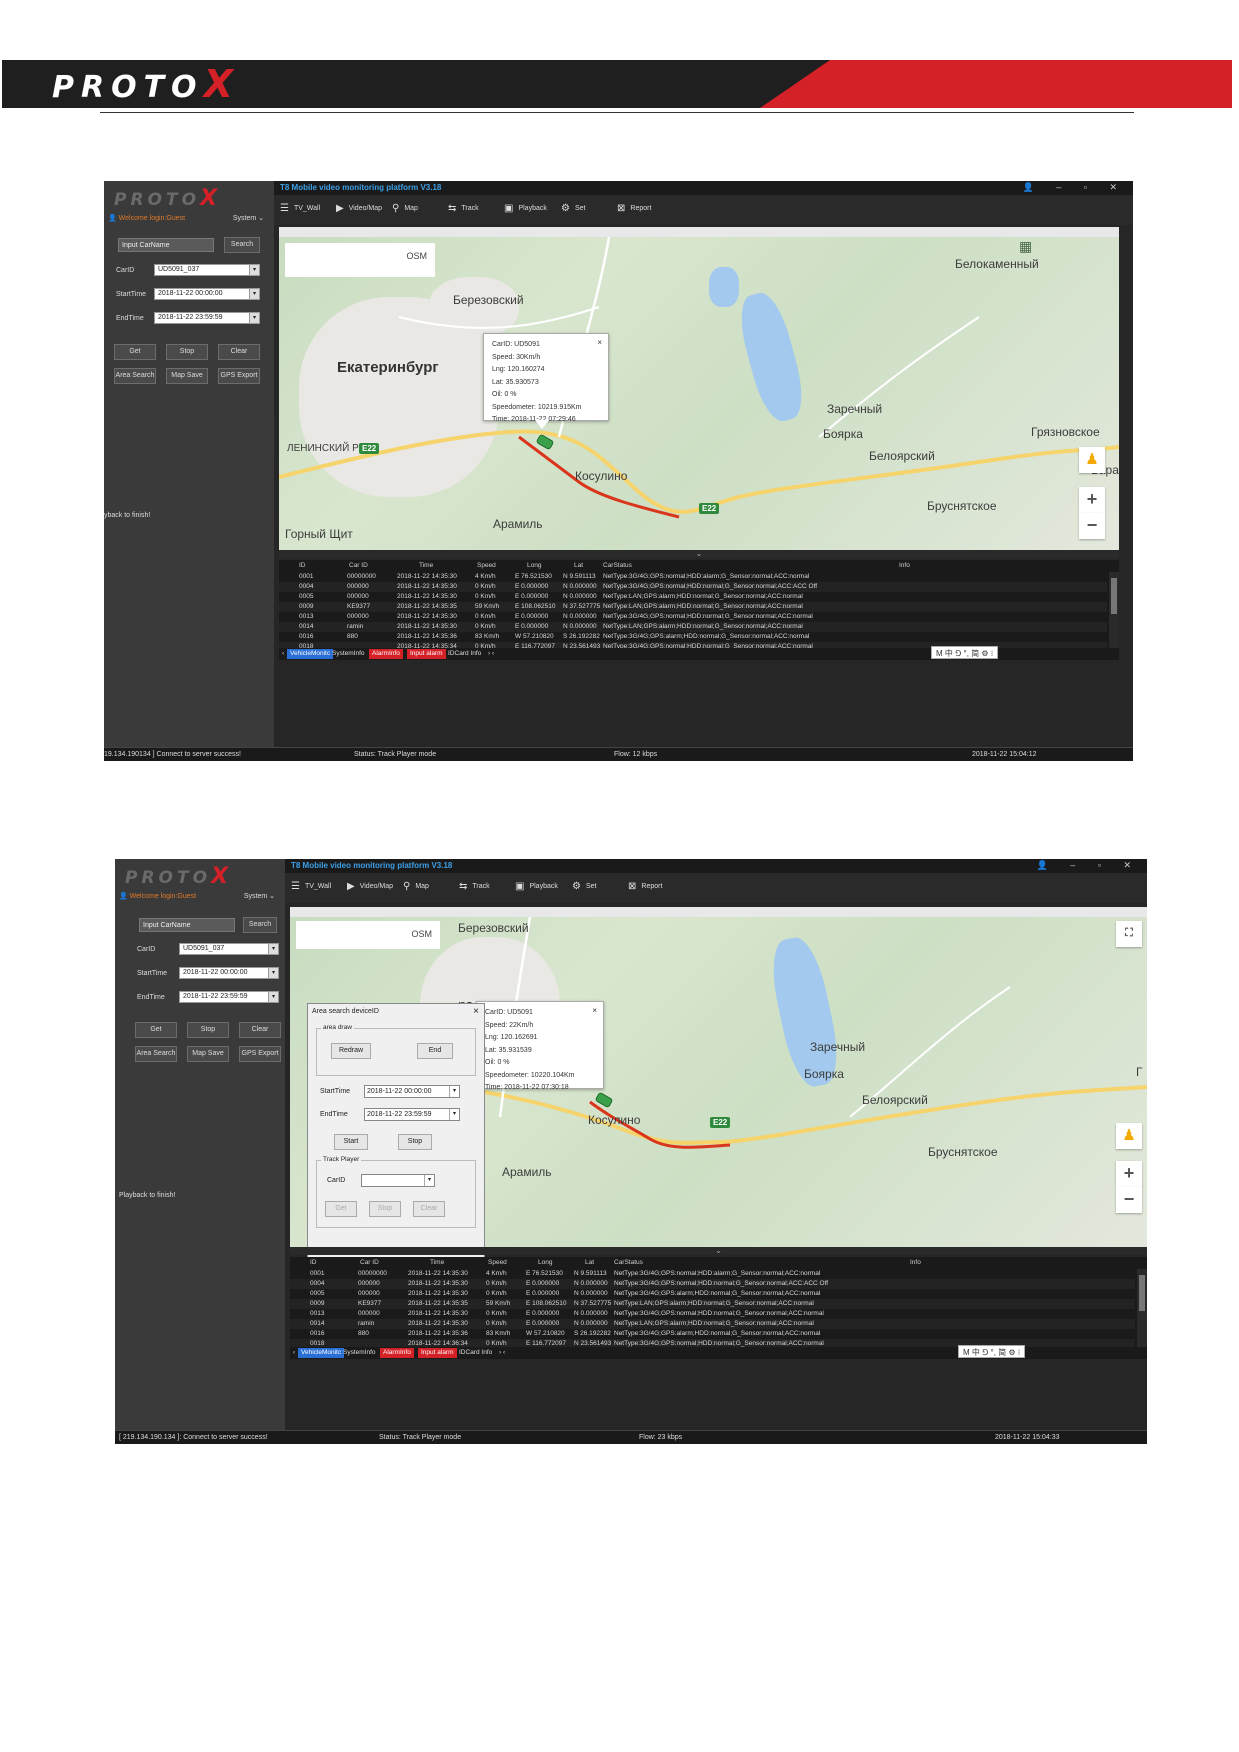  What do you see at coordinates (1129, 934) in the screenshot?
I see `fullscreen-icon: ⛶` at bounding box center [1129, 934].